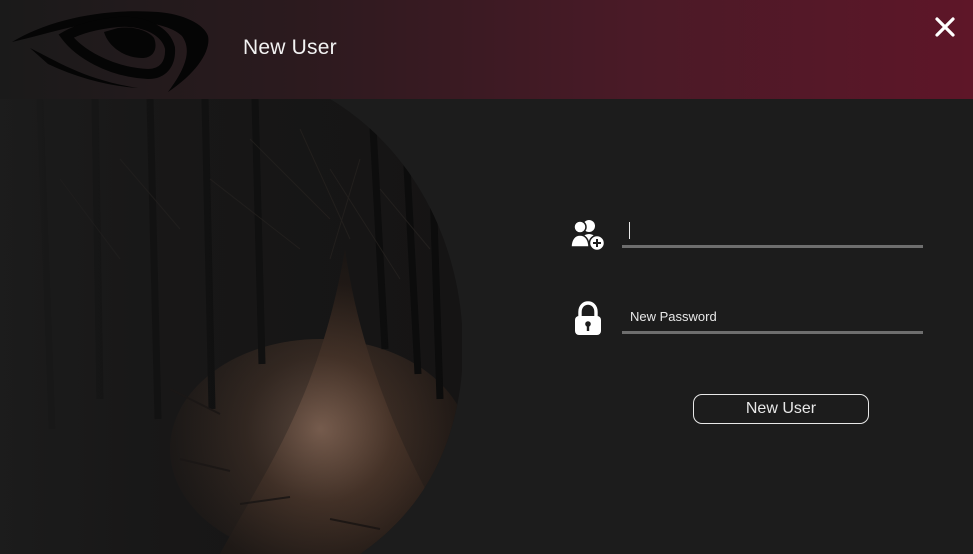 The height and width of the screenshot is (554, 973). Describe the element at coordinates (945, 27) in the screenshot. I see `close-icon` at that location.